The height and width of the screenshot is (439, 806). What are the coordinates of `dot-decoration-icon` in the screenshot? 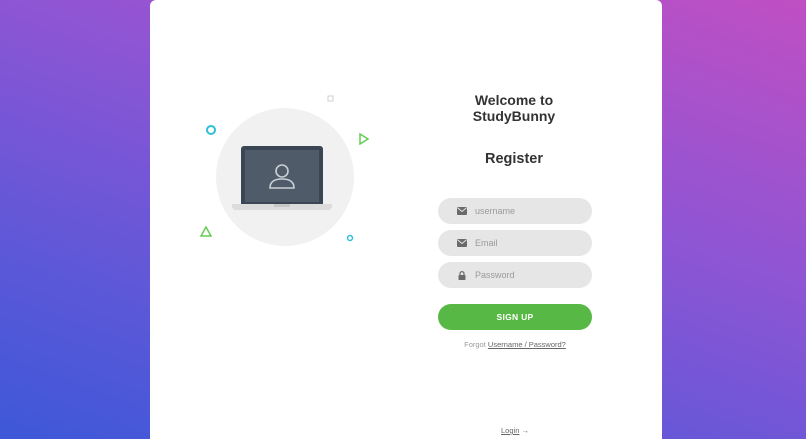 It's located at (350, 238).